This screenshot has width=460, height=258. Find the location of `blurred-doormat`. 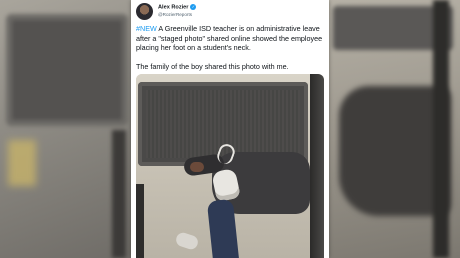

blurred-doormat is located at coordinates (67, 70).